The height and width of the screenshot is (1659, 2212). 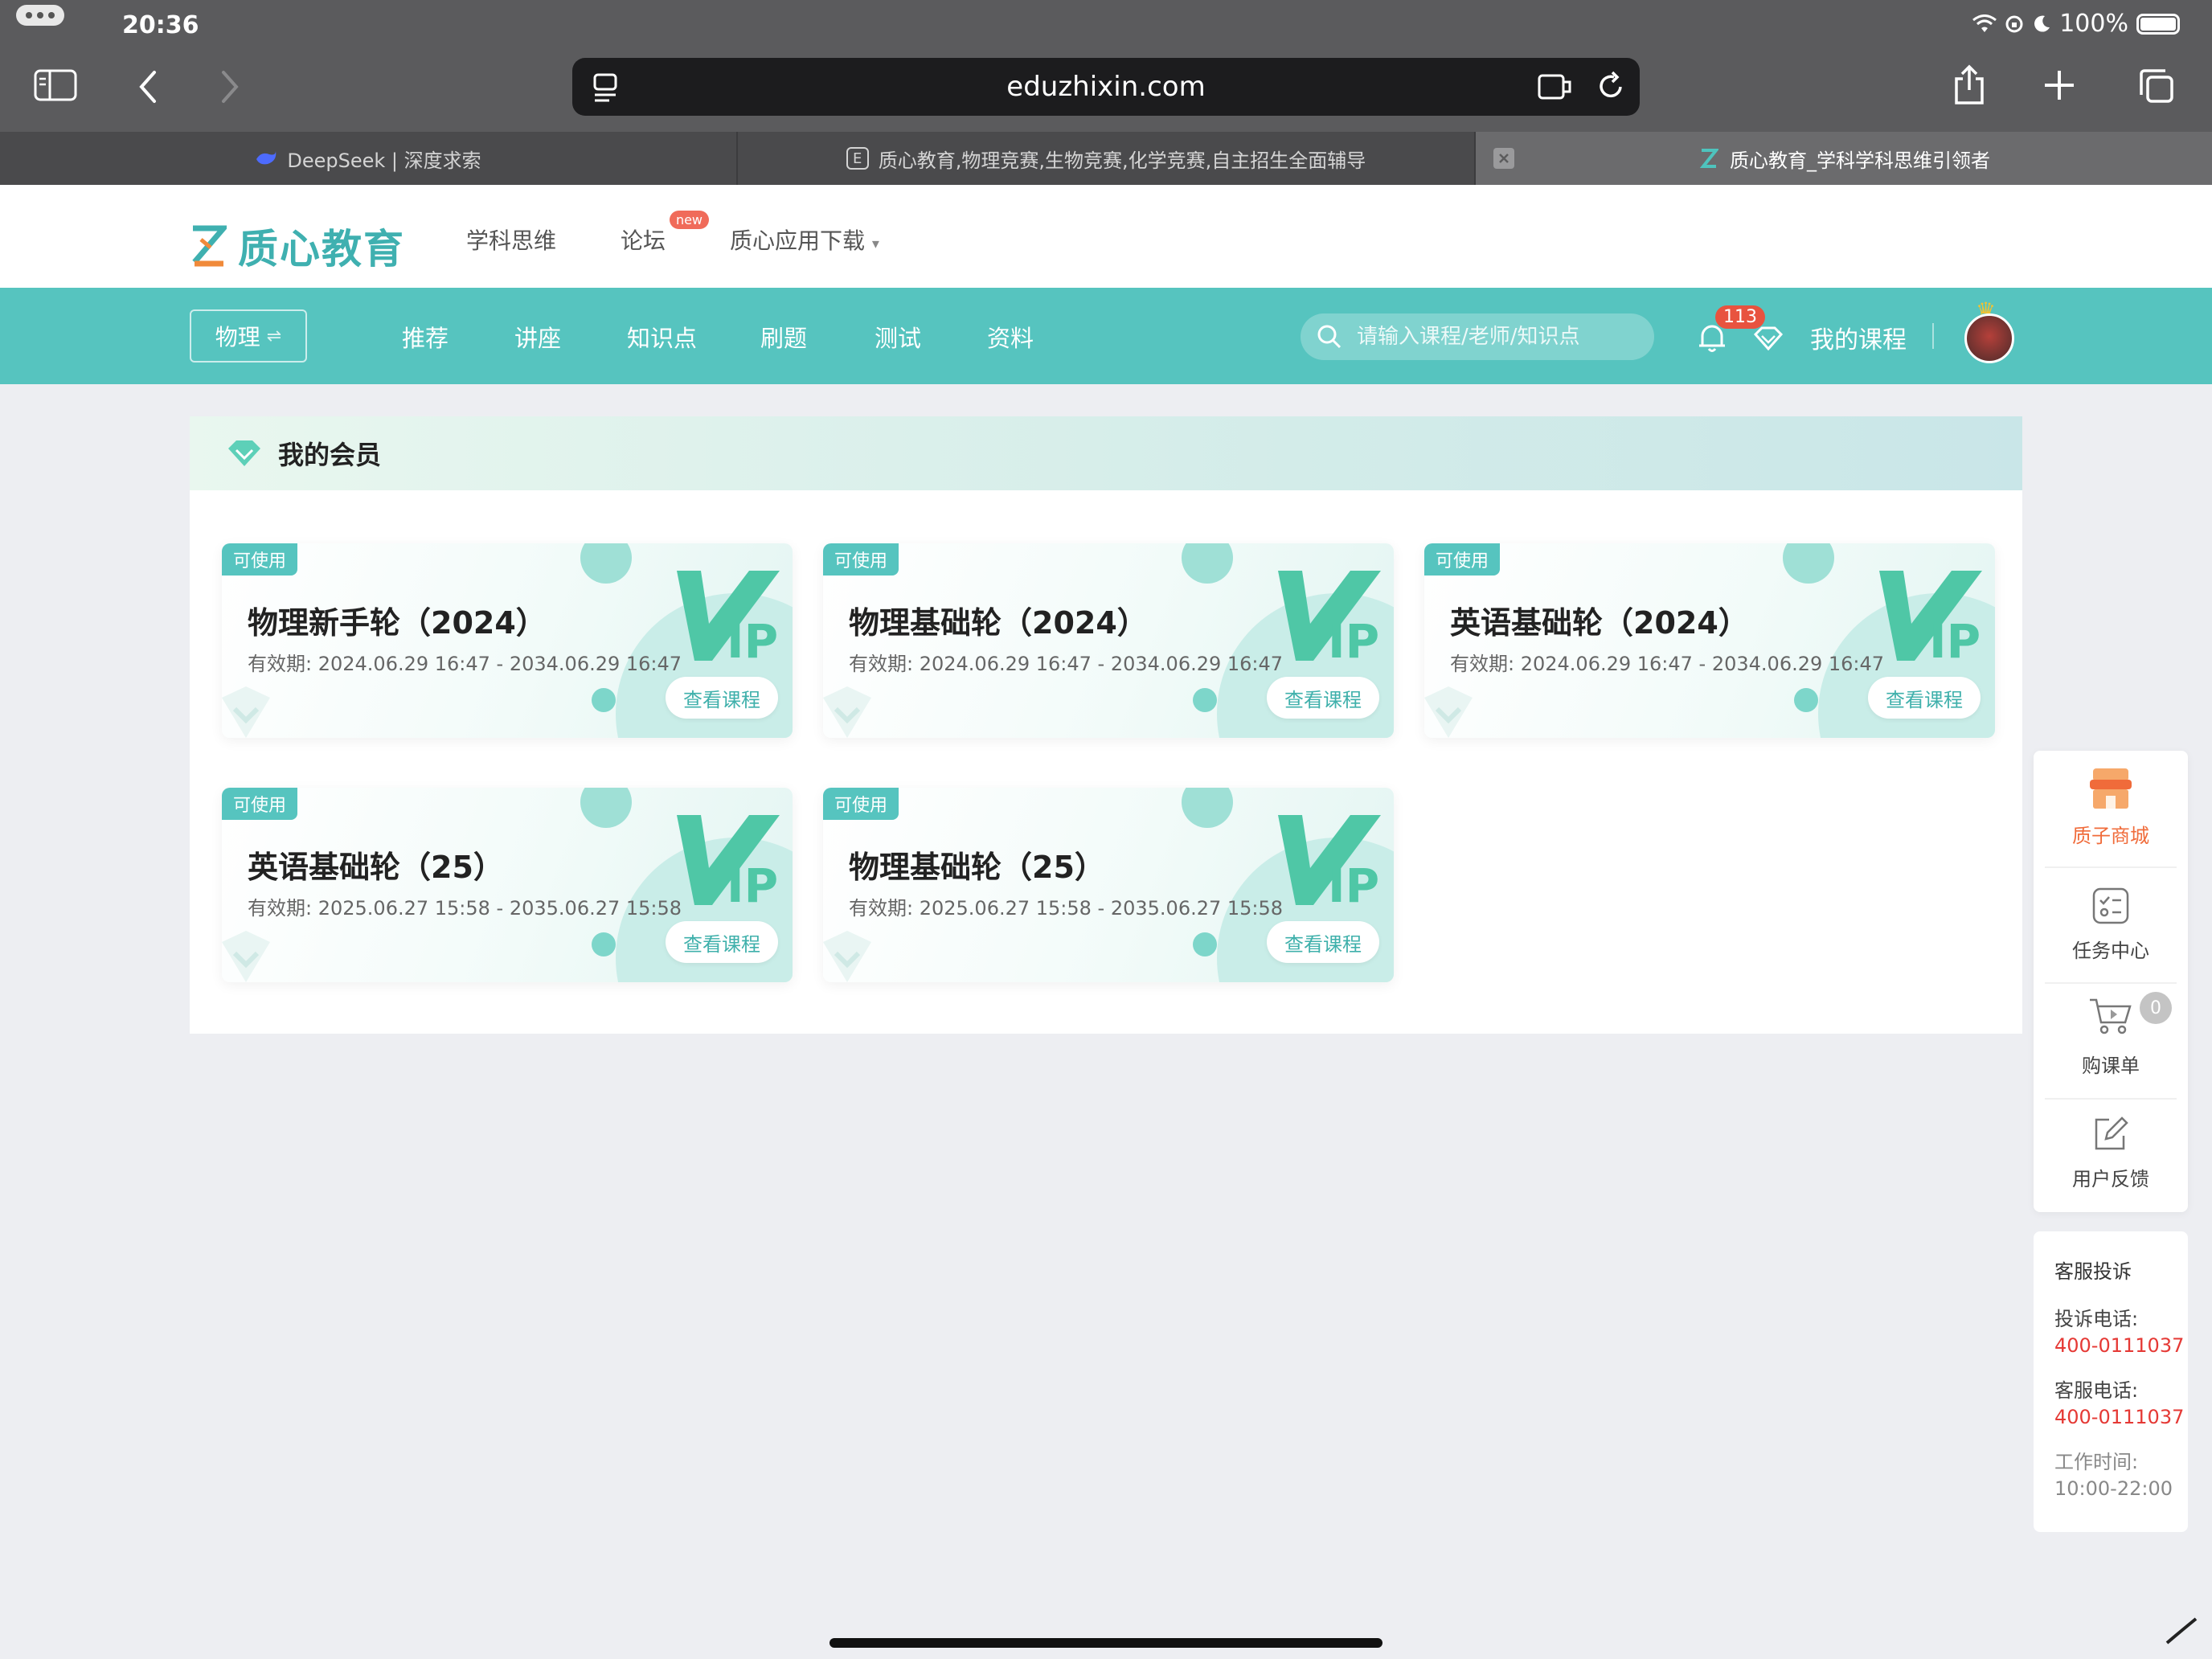 What do you see at coordinates (847, 956) in the screenshot?
I see `chevron-down-icon` at bounding box center [847, 956].